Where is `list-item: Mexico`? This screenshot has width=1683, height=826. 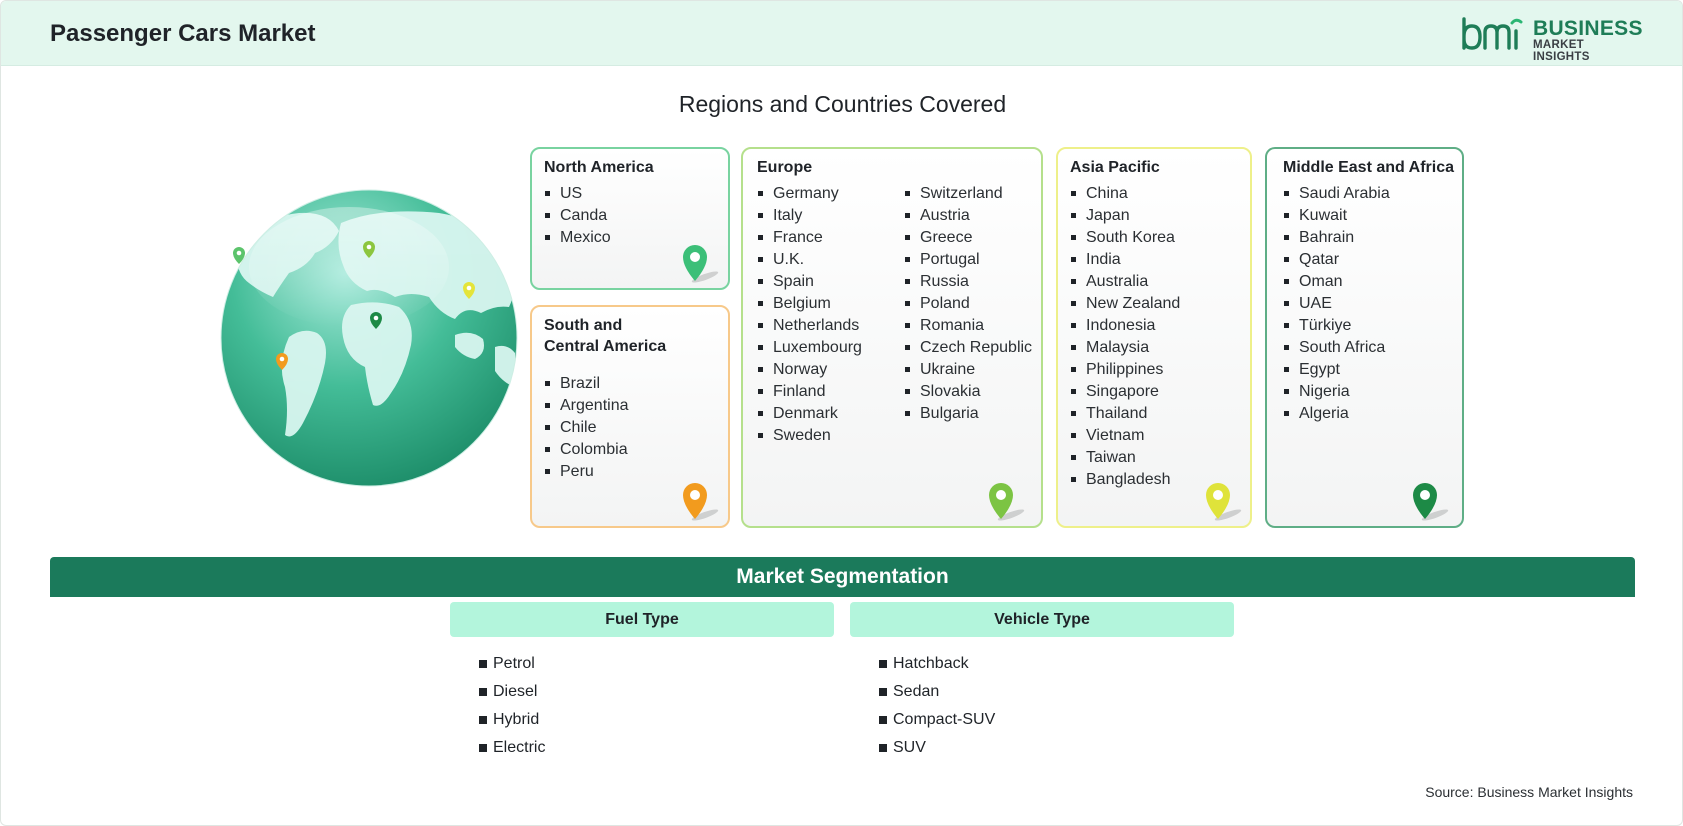 list-item: Mexico is located at coordinates (577, 238).